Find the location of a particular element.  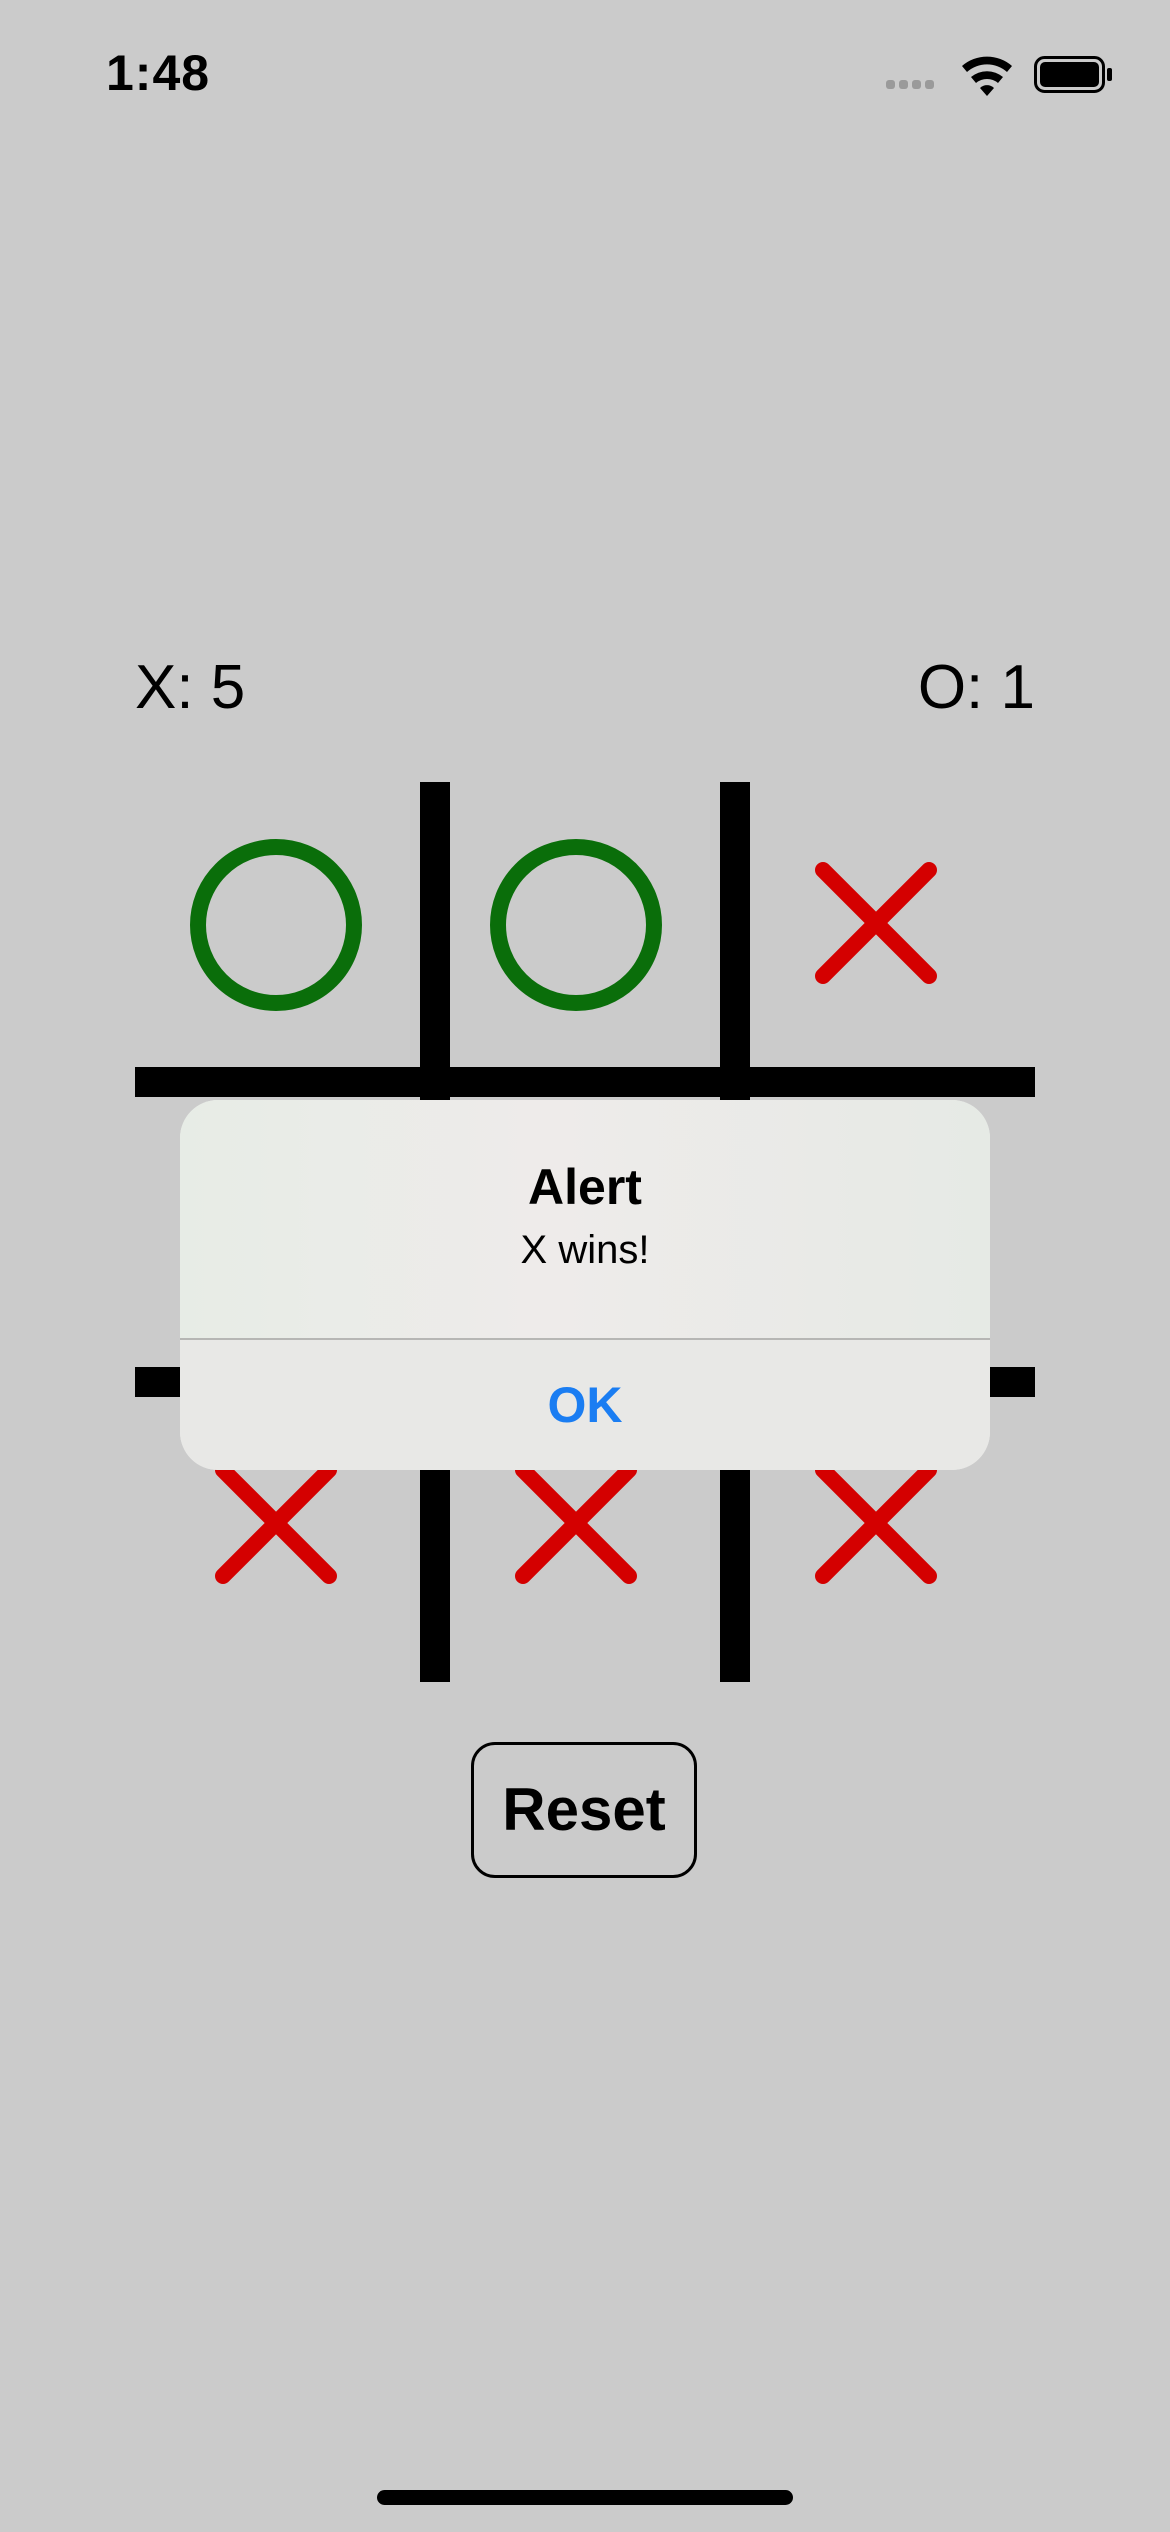

alert-ok-button: OK is located at coordinates (585, 1405).